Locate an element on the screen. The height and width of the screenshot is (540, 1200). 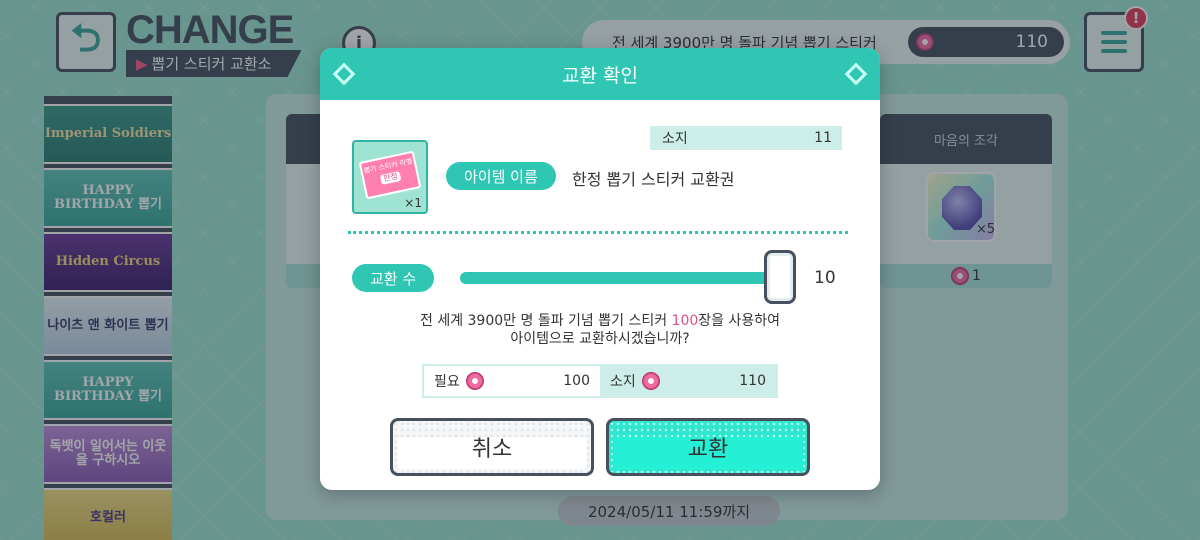
exchange-count-slider is located at coordinates (618, 278).